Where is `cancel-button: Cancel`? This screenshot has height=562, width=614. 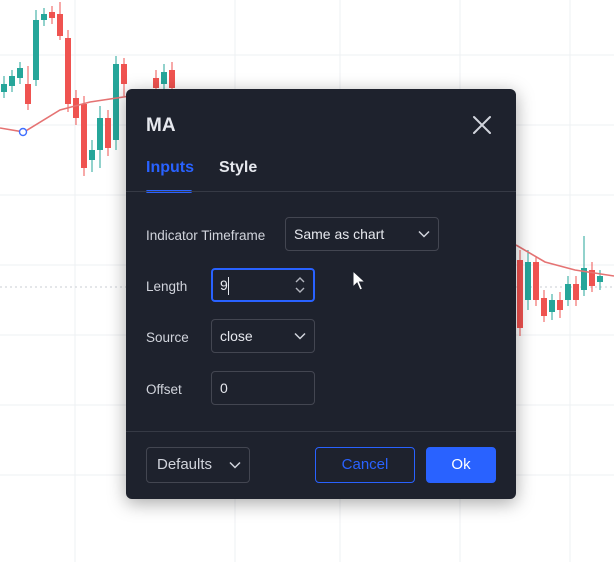 cancel-button: Cancel is located at coordinates (365, 465).